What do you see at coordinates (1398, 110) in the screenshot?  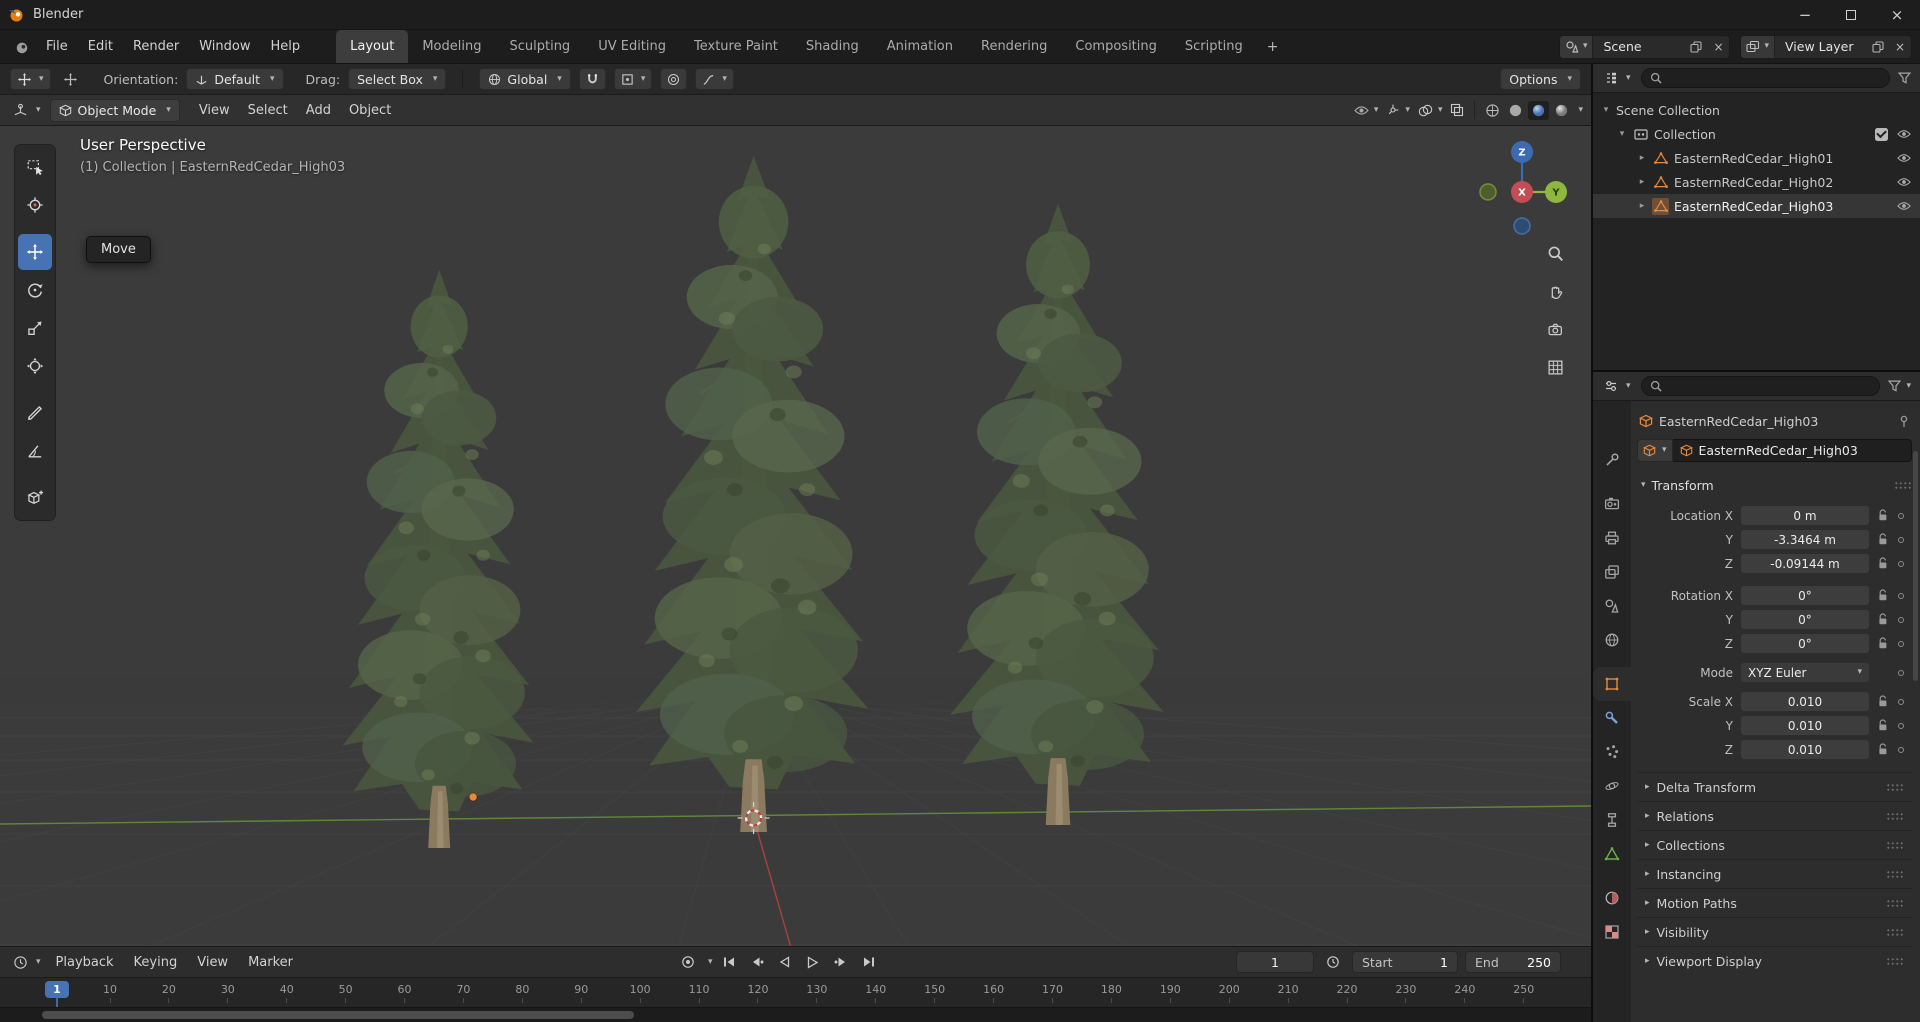 I see `show-gizmo-dropdown: ▾` at bounding box center [1398, 110].